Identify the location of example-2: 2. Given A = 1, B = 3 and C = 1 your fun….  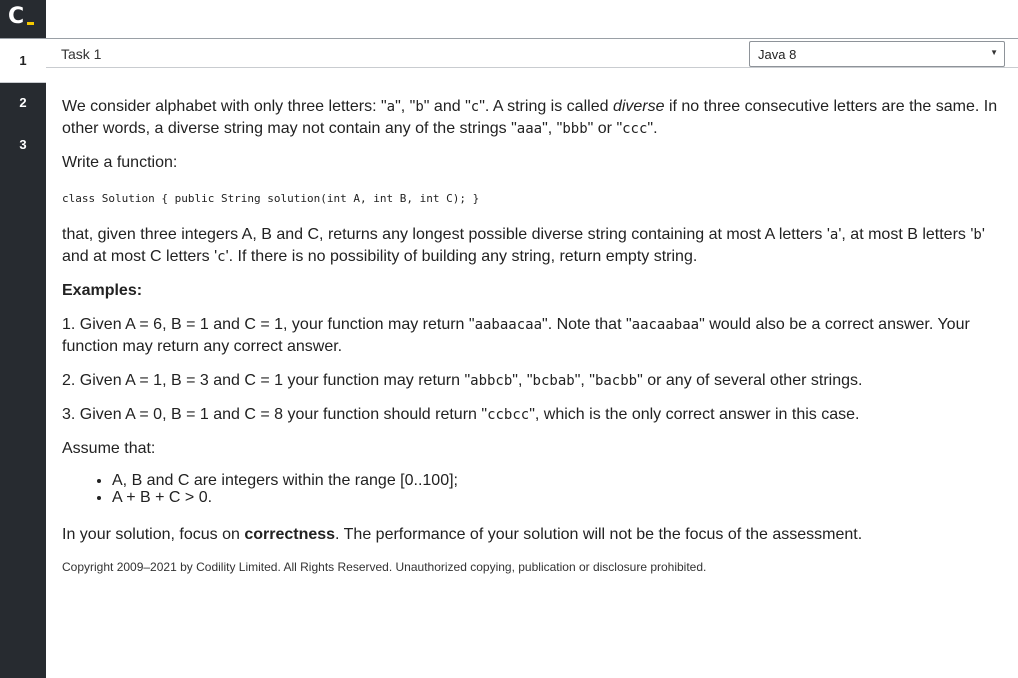
(462, 380).